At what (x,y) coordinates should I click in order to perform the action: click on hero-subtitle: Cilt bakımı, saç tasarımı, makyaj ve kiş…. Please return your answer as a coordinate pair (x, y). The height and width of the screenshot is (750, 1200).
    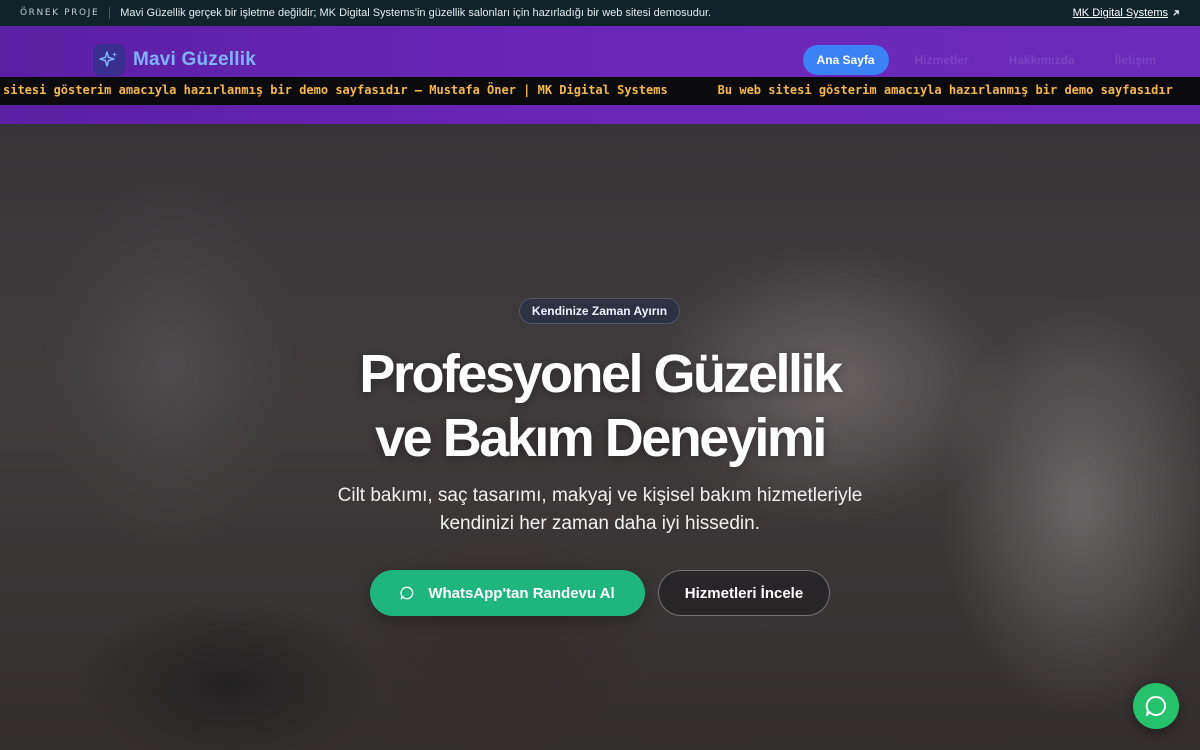
    Looking at the image, I should click on (600, 510).